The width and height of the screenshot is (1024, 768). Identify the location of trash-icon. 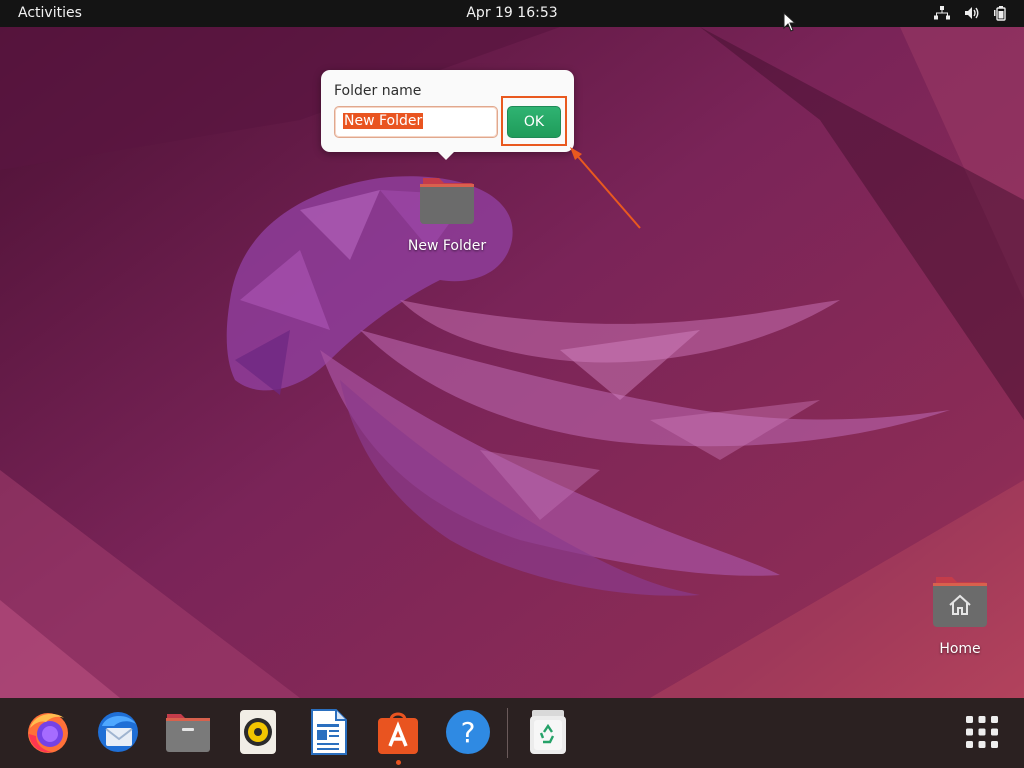
(548, 732).